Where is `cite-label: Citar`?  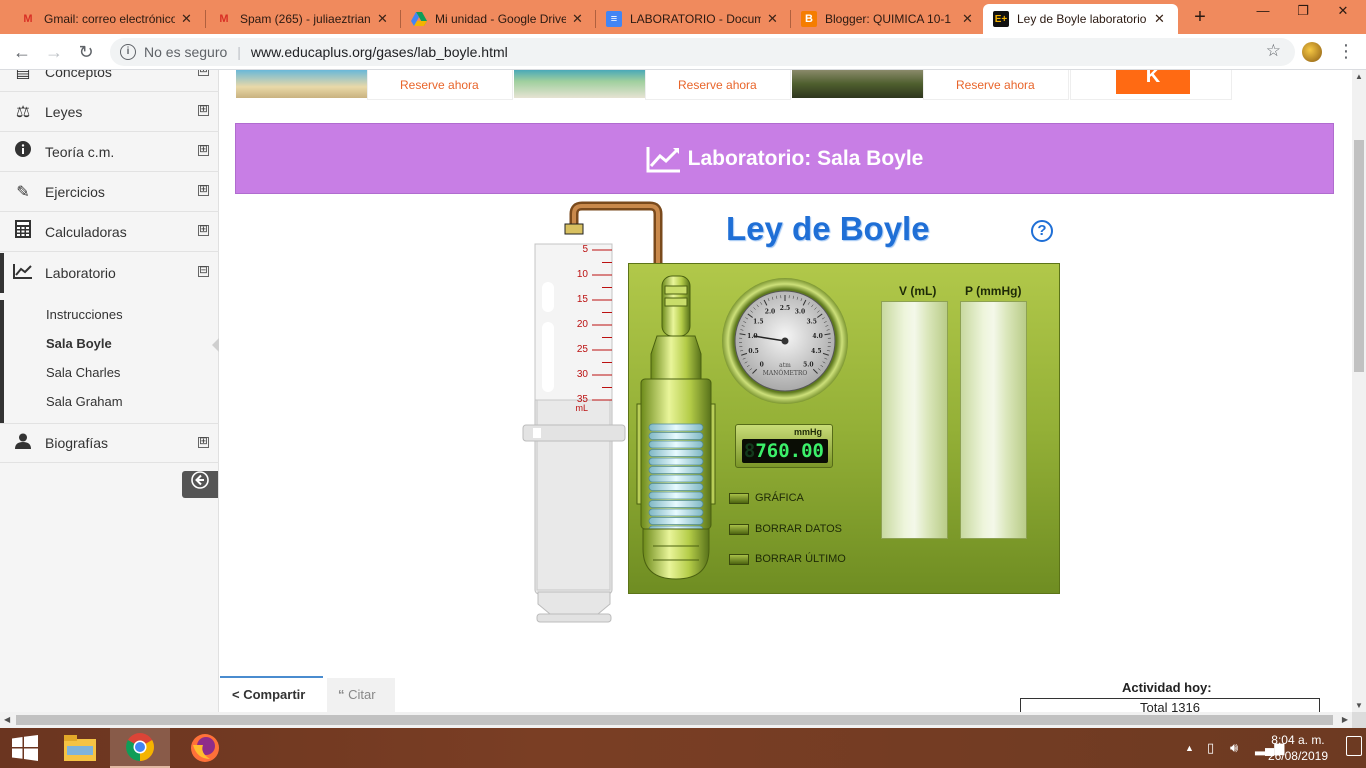 cite-label: Citar is located at coordinates (362, 694).